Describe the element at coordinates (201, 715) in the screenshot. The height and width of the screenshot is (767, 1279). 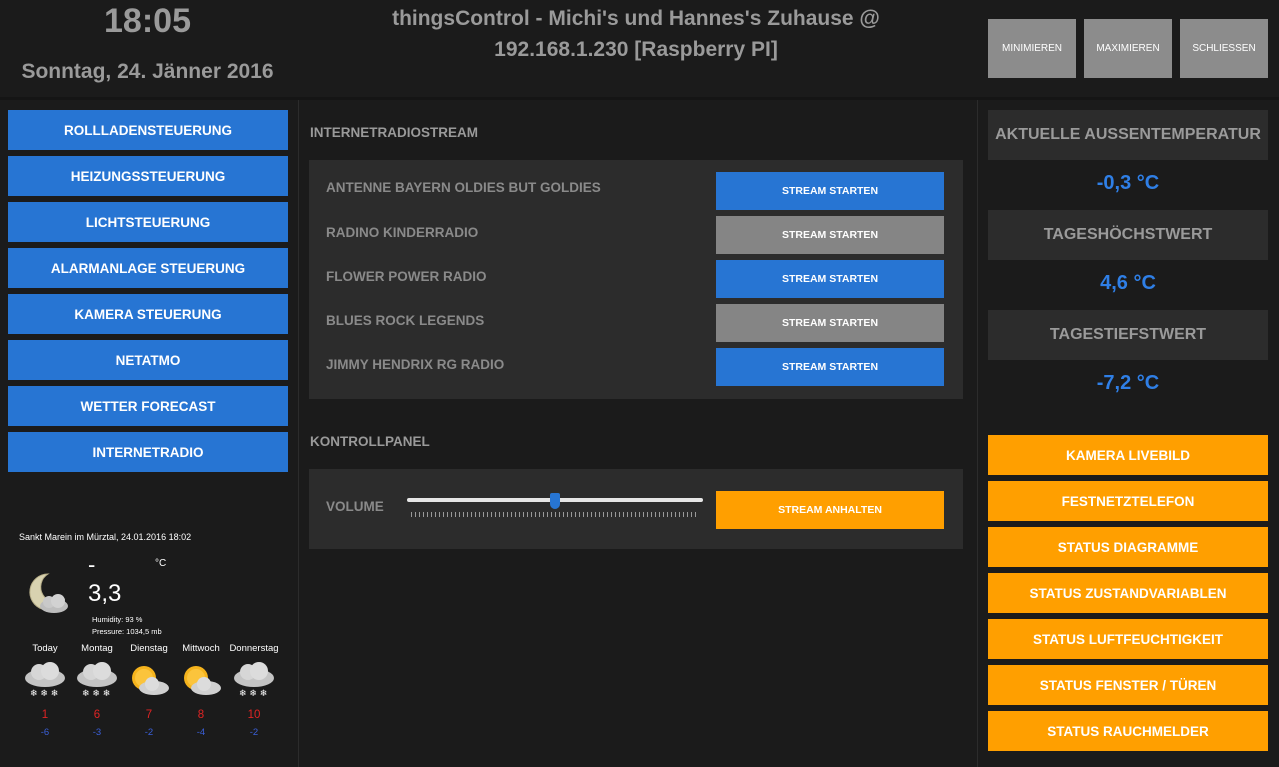
I see `forecast-high: 8` at that location.